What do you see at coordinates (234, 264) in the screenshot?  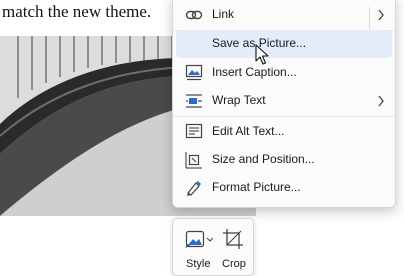 I see `crop-label: Crop` at bounding box center [234, 264].